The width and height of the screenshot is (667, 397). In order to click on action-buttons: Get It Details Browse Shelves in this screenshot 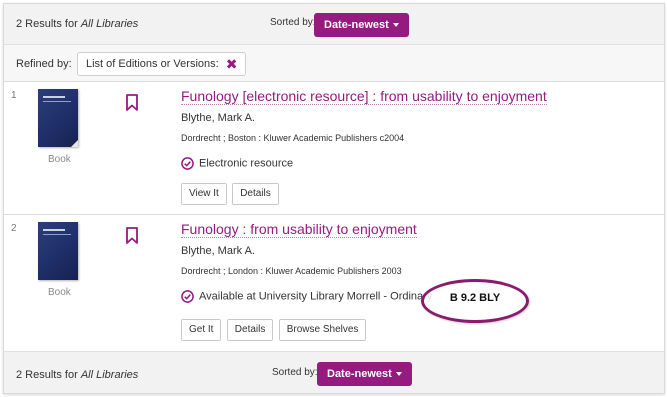, I will do `click(274, 330)`.